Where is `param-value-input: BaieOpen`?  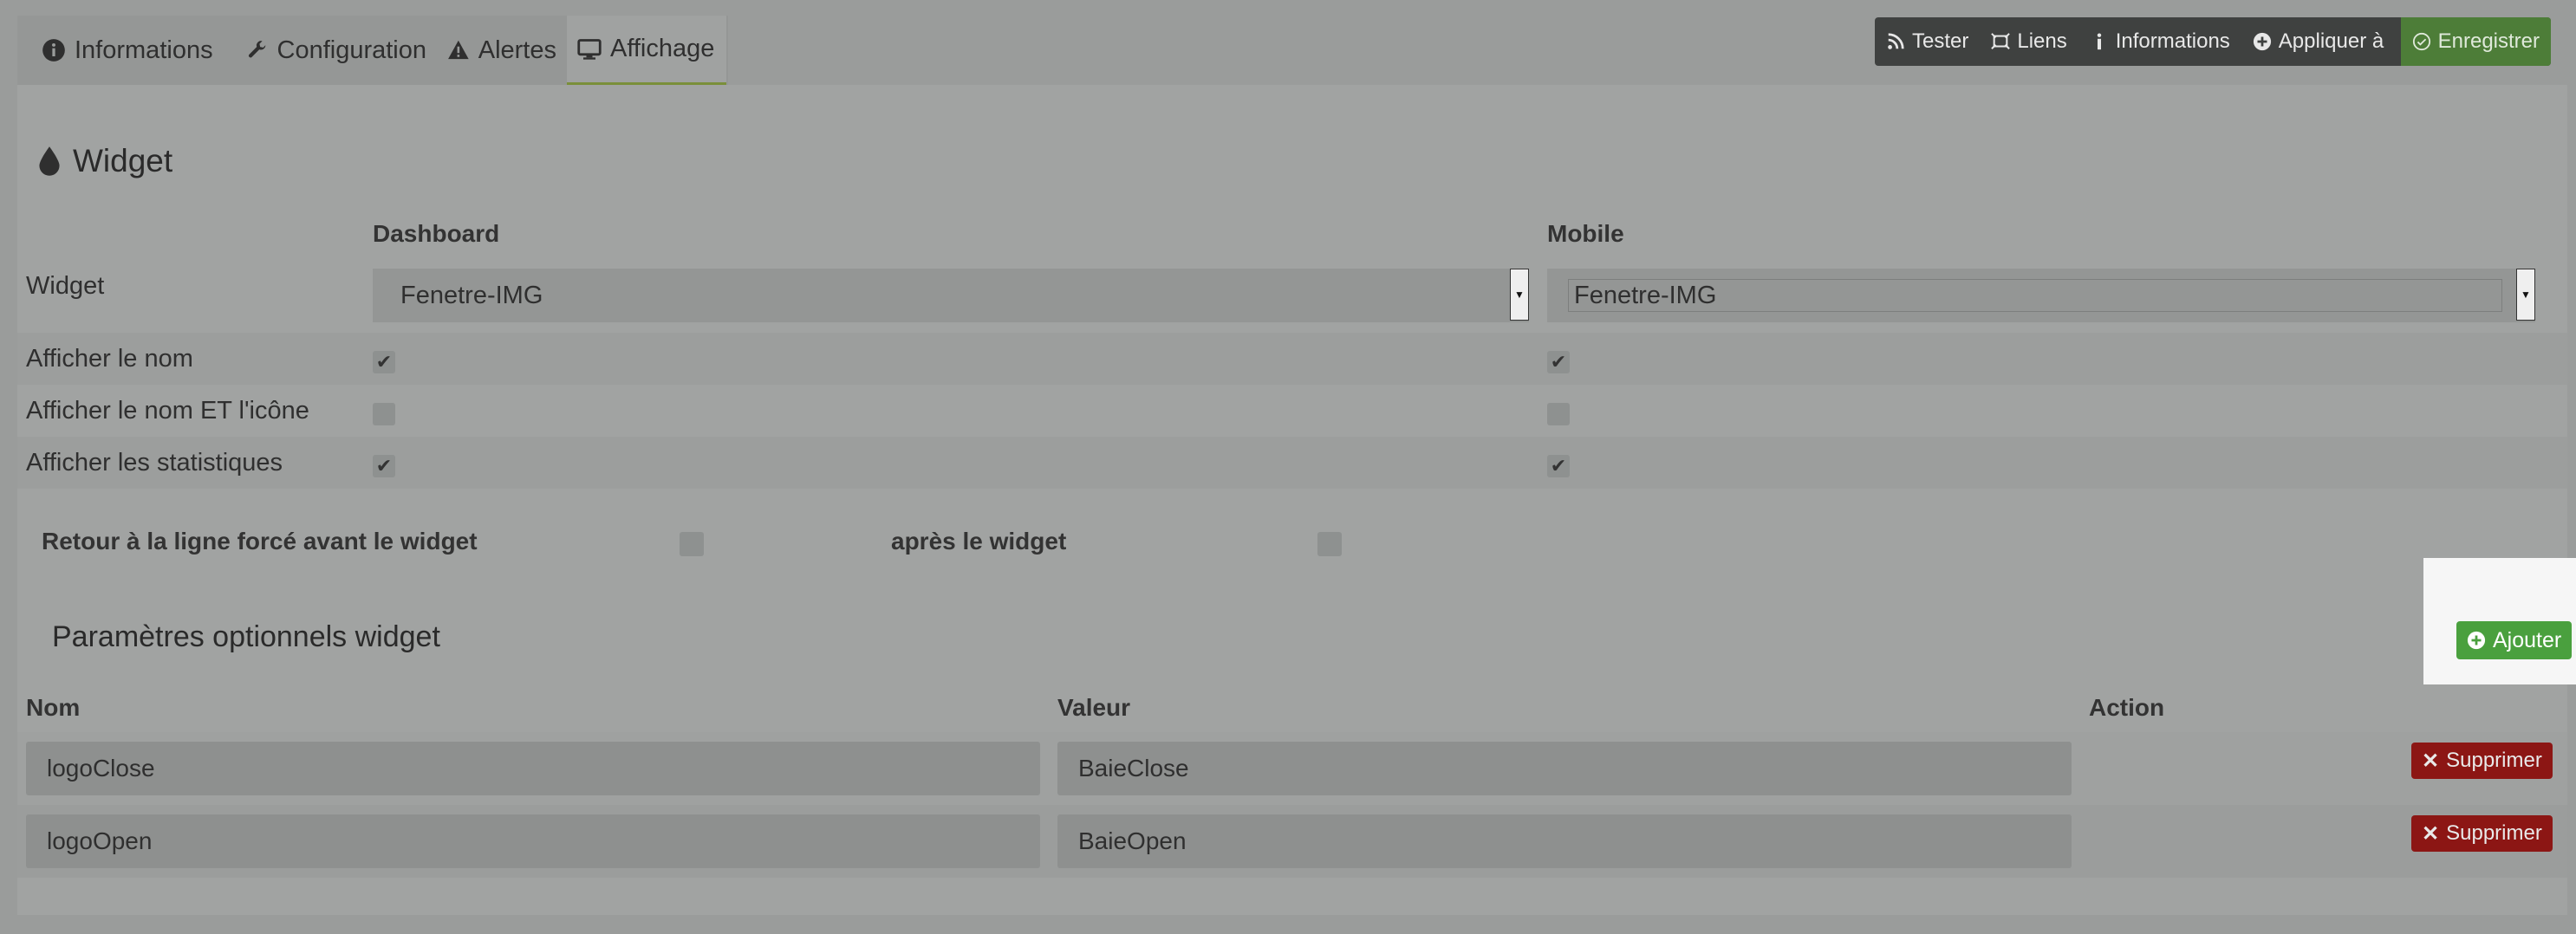 param-value-input: BaieOpen is located at coordinates (1564, 841).